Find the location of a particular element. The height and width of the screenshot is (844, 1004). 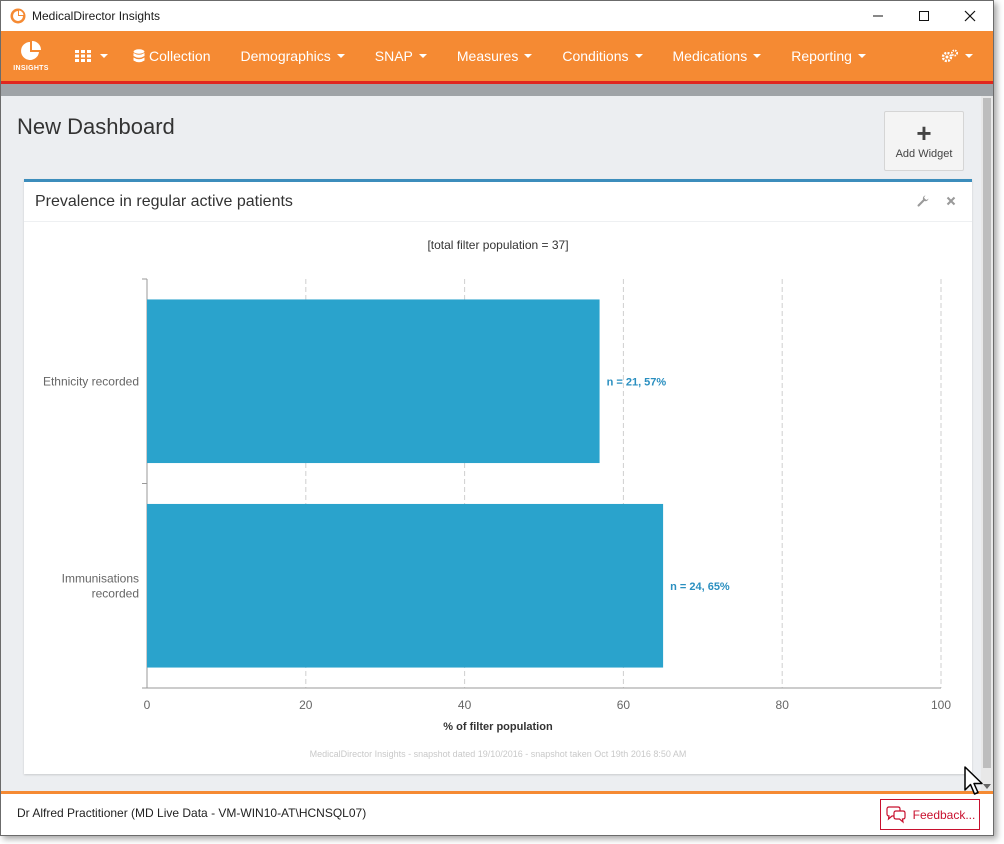

category-label: recorded is located at coordinates (115, 593).